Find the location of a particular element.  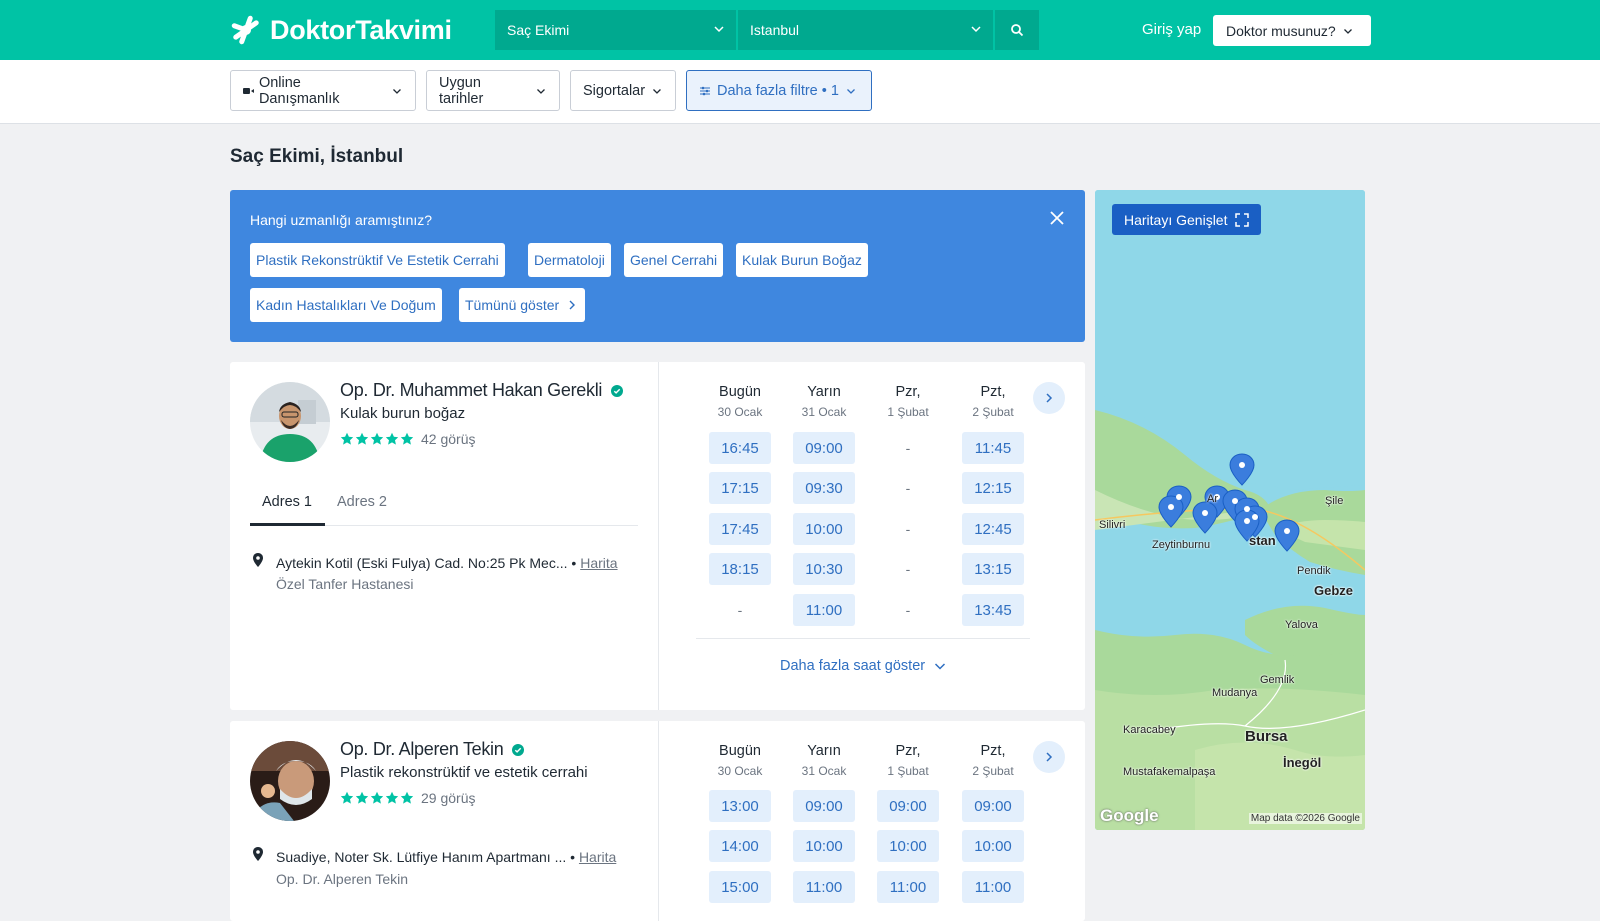

time-slot: 09:30 is located at coordinates (824, 488).